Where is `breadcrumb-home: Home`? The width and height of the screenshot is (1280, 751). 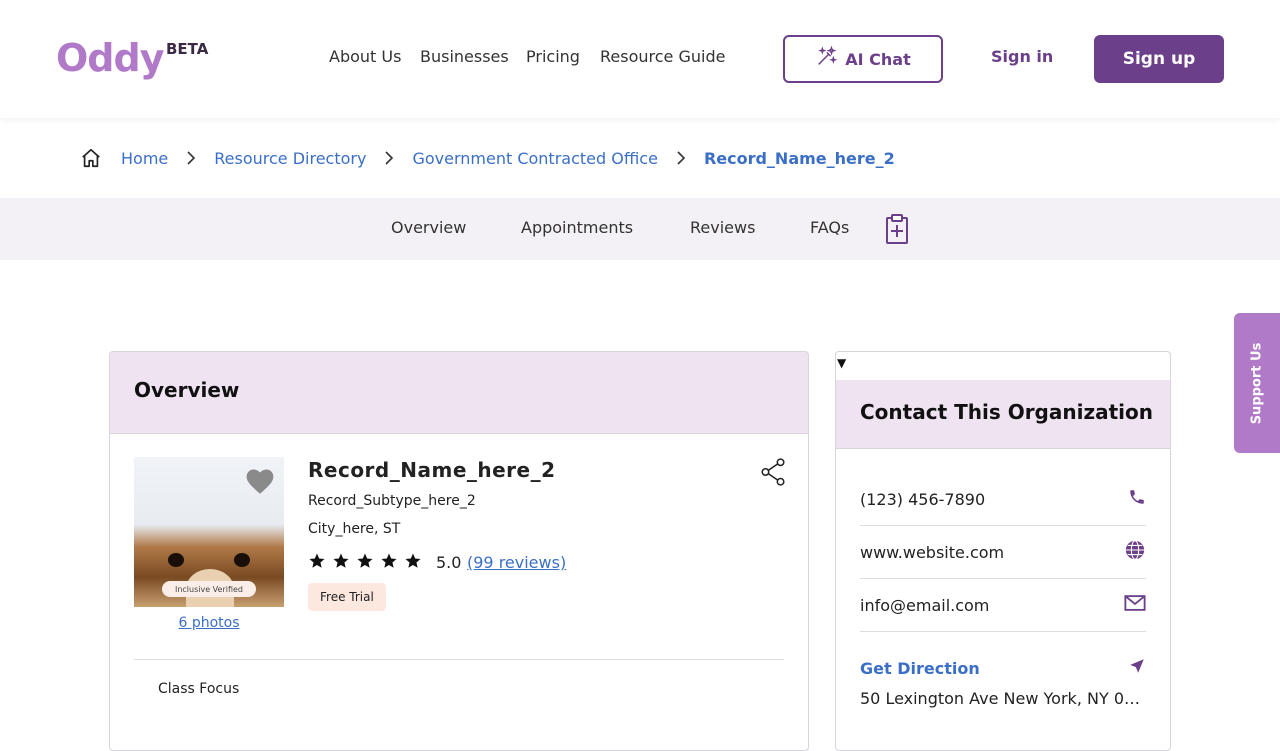 breadcrumb-home: Home is located at coordinates (144, 158).